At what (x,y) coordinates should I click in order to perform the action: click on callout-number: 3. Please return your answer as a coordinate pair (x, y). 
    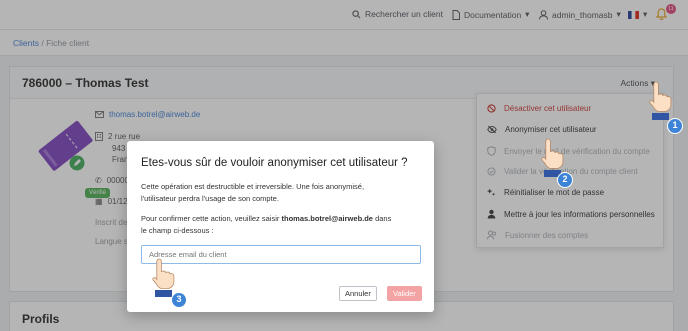
    Looking at the image, I should click on (179, 300).